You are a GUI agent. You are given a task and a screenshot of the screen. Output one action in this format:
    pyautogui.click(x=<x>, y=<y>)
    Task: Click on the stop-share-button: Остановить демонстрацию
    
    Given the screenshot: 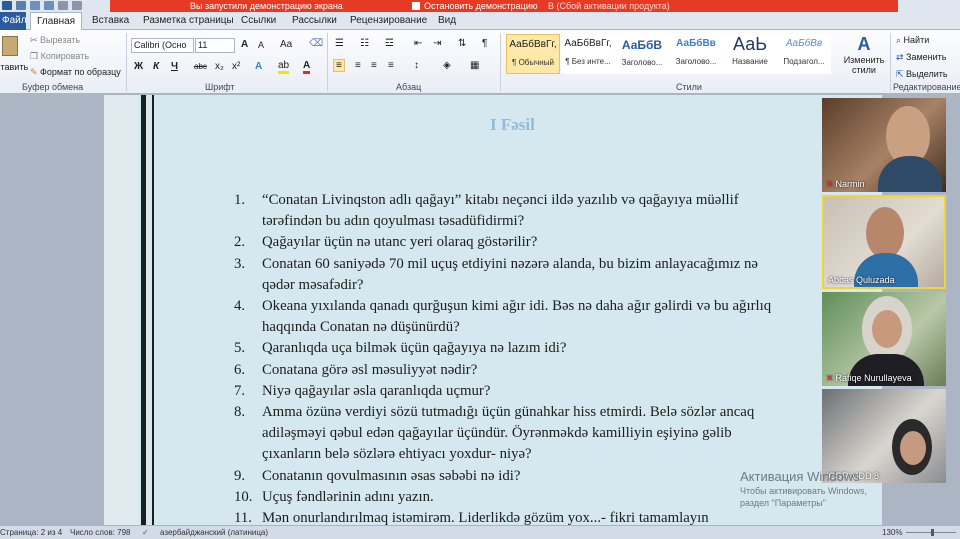 What is the action you would take?
    pyautogui.click(x=475, y=6)
    